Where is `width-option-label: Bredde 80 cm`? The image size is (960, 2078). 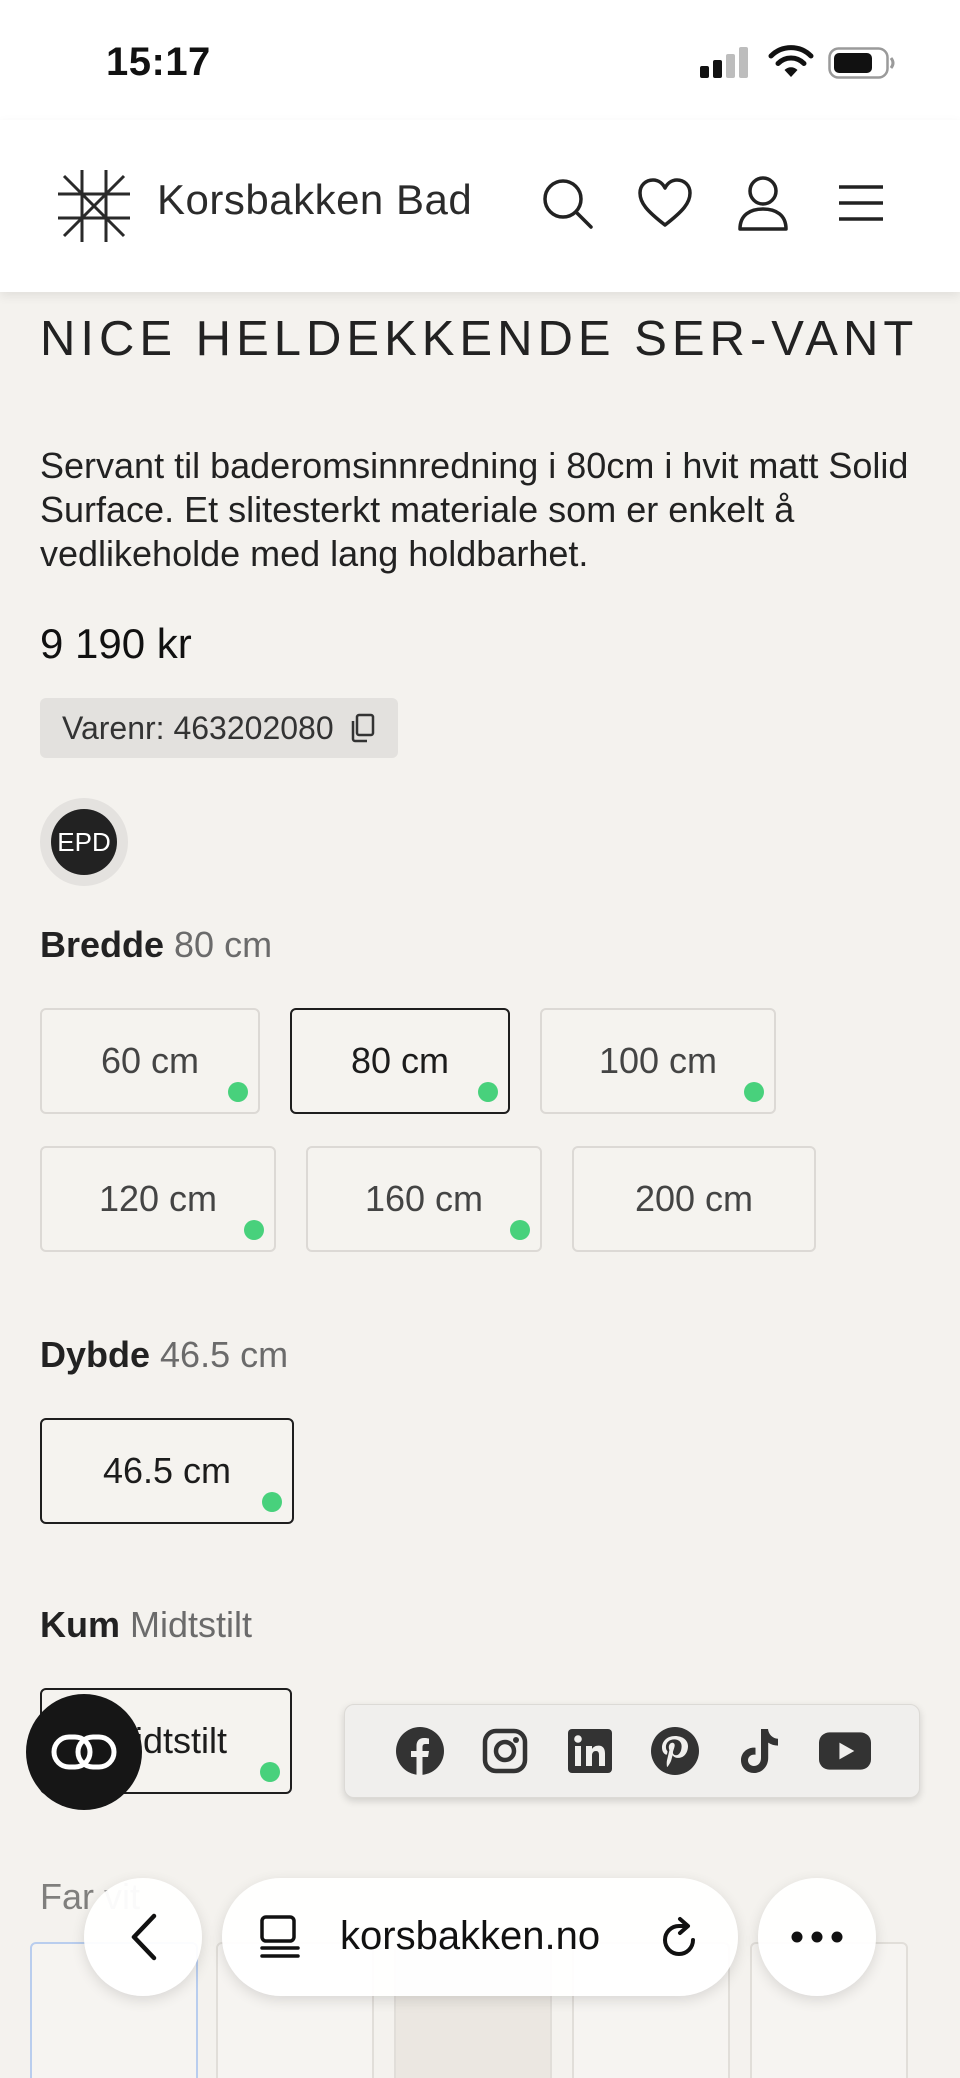
width-option-label: Bredde 80 cm is located at coordinates (156, 945).